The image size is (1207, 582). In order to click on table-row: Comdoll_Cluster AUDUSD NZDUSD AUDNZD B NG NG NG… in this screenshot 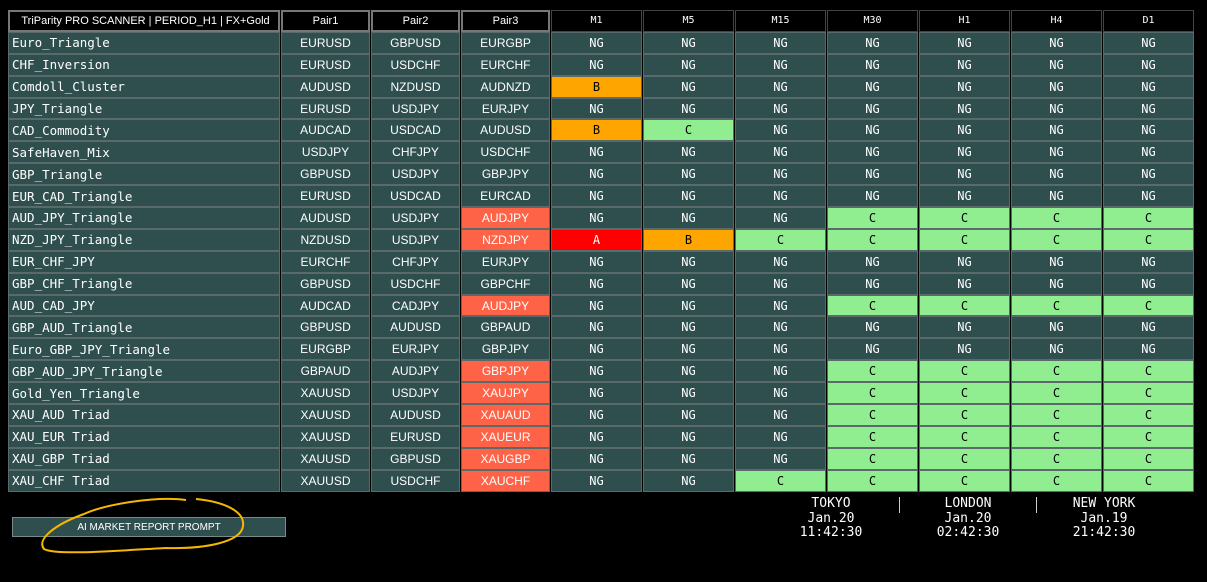, I will do `click(601, 86)`.